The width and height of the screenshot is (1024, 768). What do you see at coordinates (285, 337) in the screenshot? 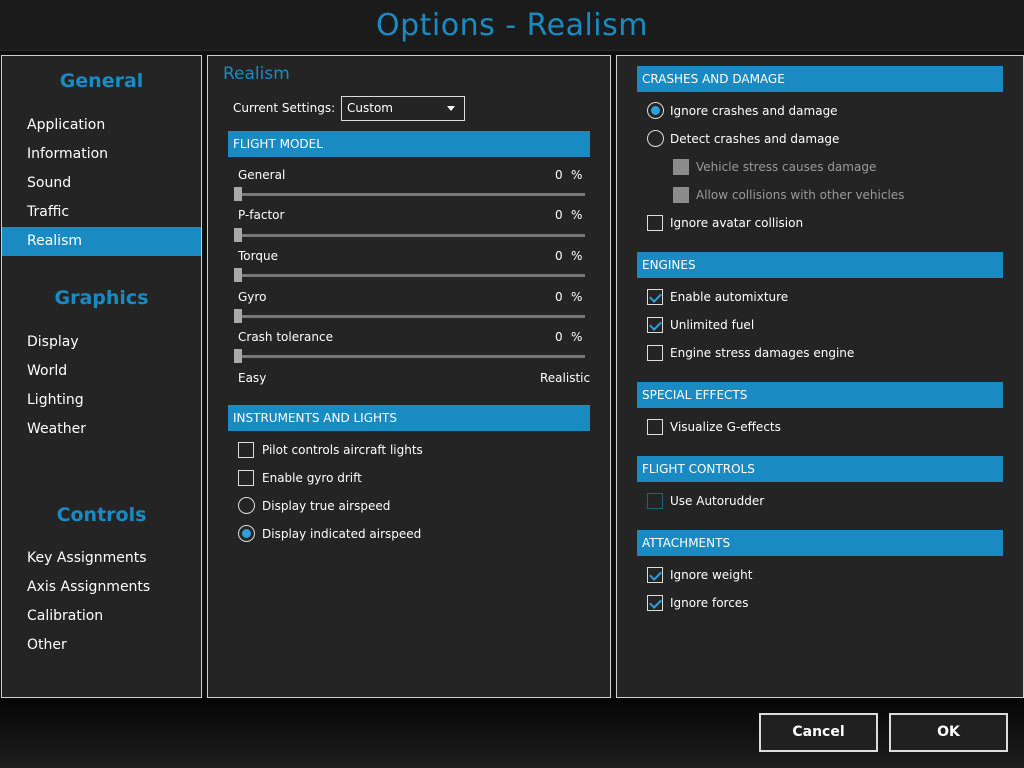
I see `slider-label-crash-tolerance: Crash tolerance` at bounding box center [285, 337].